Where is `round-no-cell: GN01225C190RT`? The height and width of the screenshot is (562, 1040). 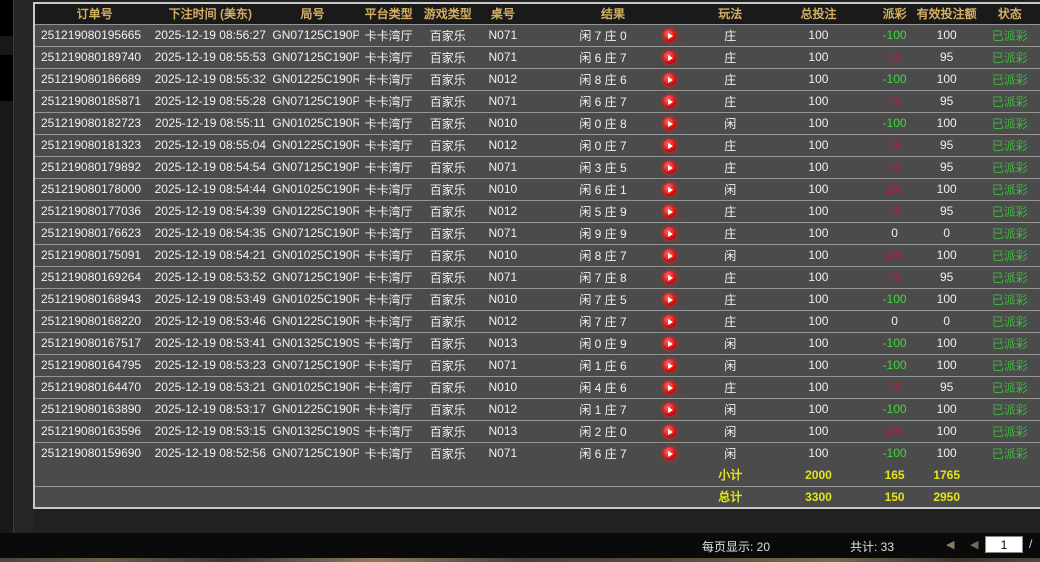
round-no-cell: GN01225C190RT is located at coordinates (312, 408).